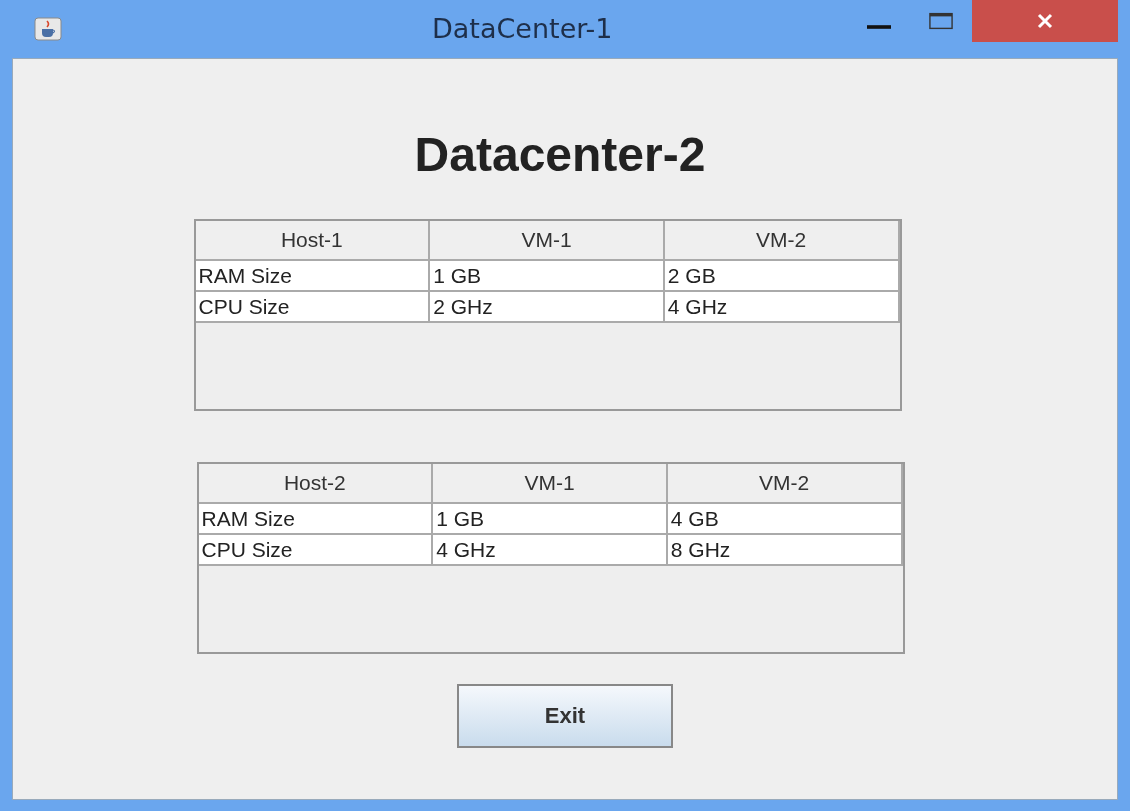 The height and width of the screenshot is (811, 1130). What do you see at coordinates (522, 28) in the screenshot?
I see `window-title: DataCenter-1` at bounding box center [522, 28].